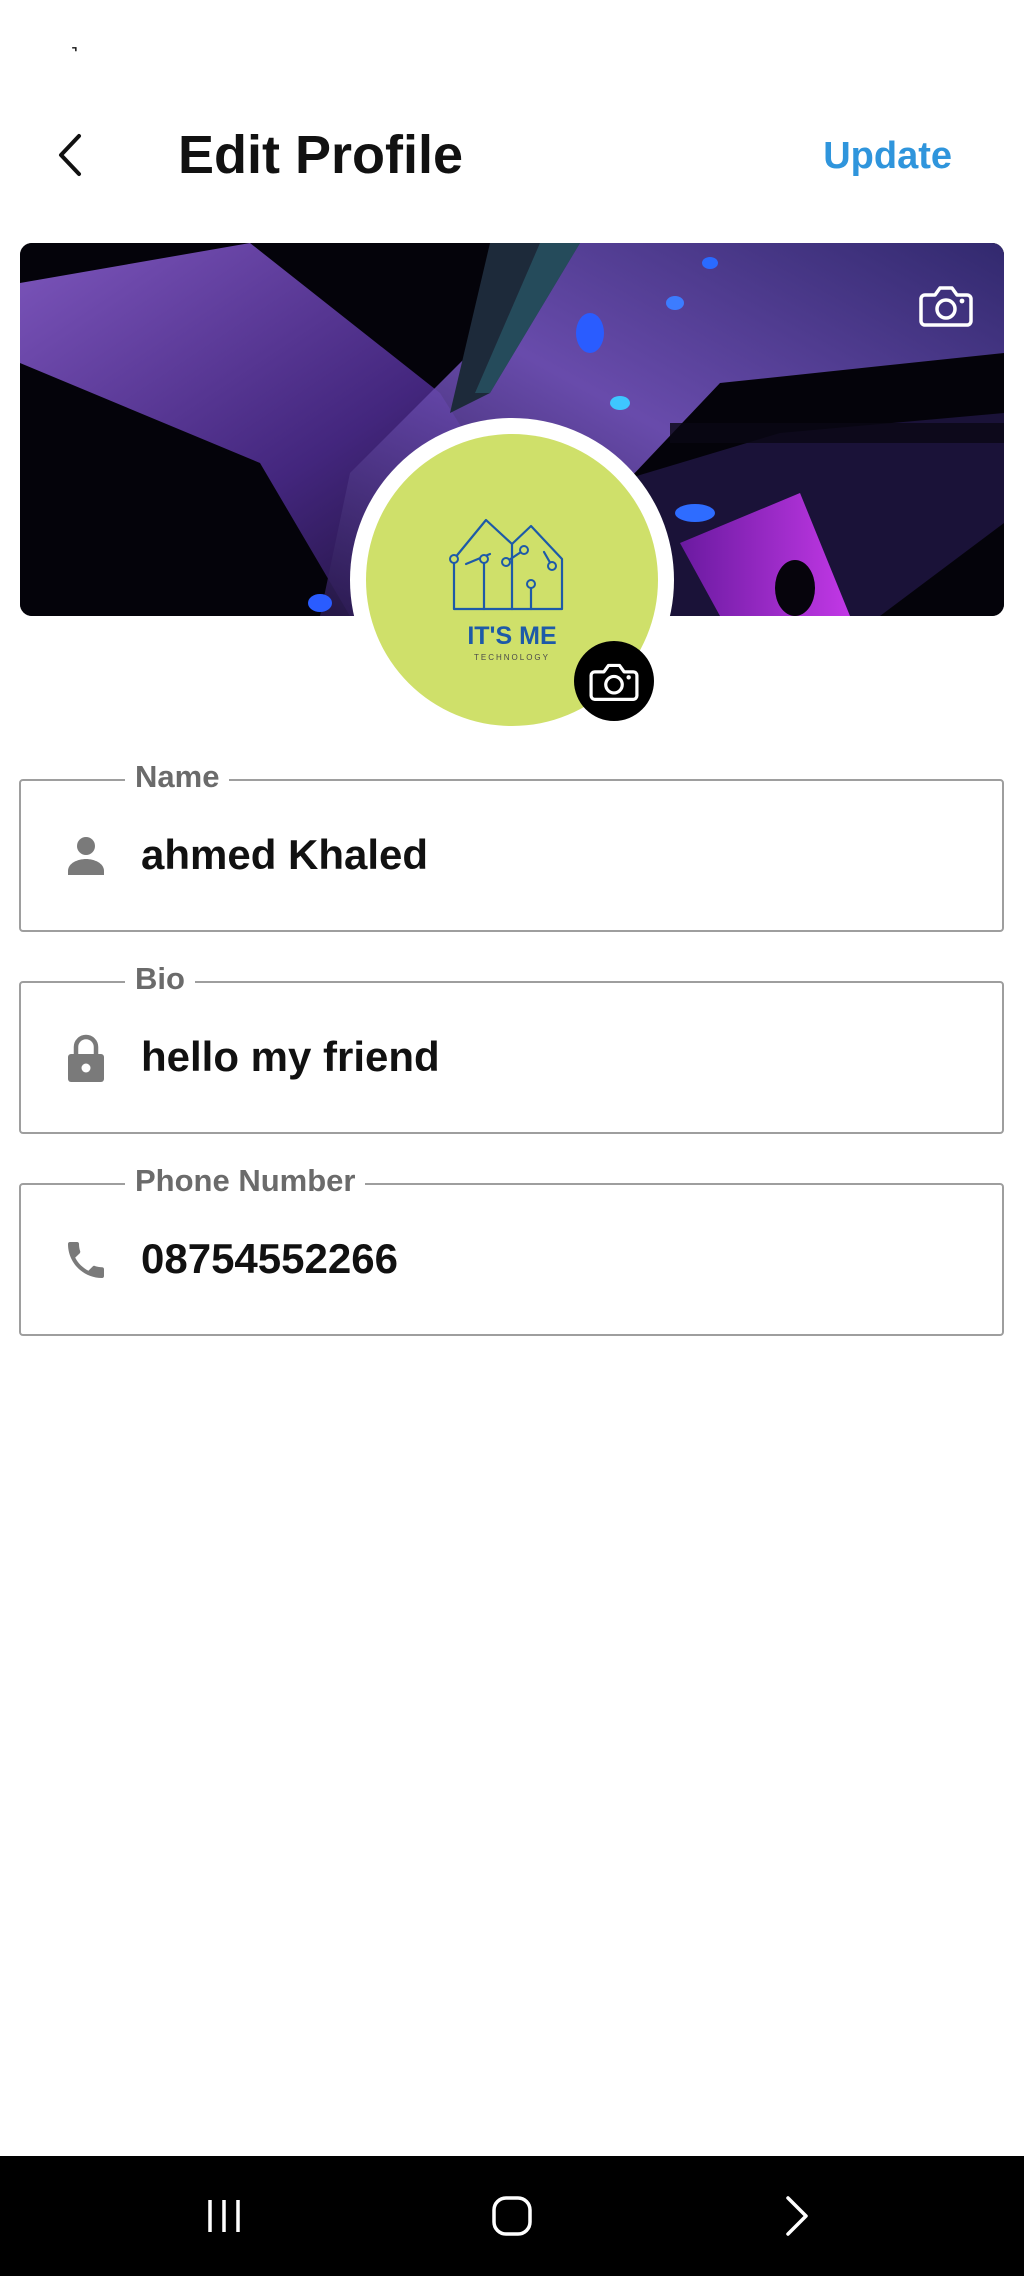  Describe the element at coordinates (245, 1181) in the screenshot. I see `phone-field-label: Phone Number` at that location.